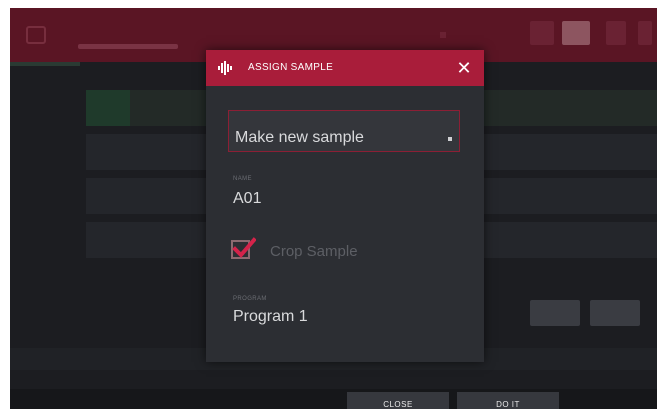 This screenshot has width=667, height=417. I want to click on do-it-button: DO IT, so click(508, 400).